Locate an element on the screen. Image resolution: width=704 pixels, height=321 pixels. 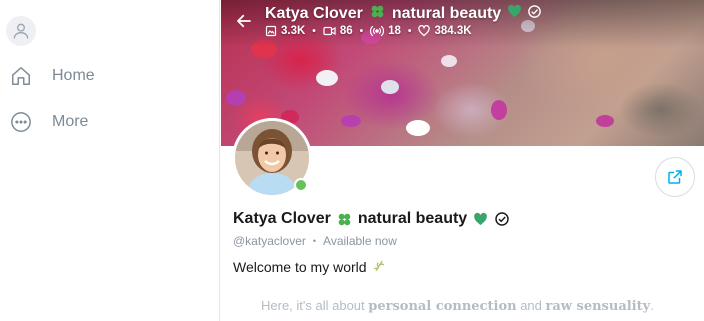
online-status-indicator is located at coordinates (301, 185).